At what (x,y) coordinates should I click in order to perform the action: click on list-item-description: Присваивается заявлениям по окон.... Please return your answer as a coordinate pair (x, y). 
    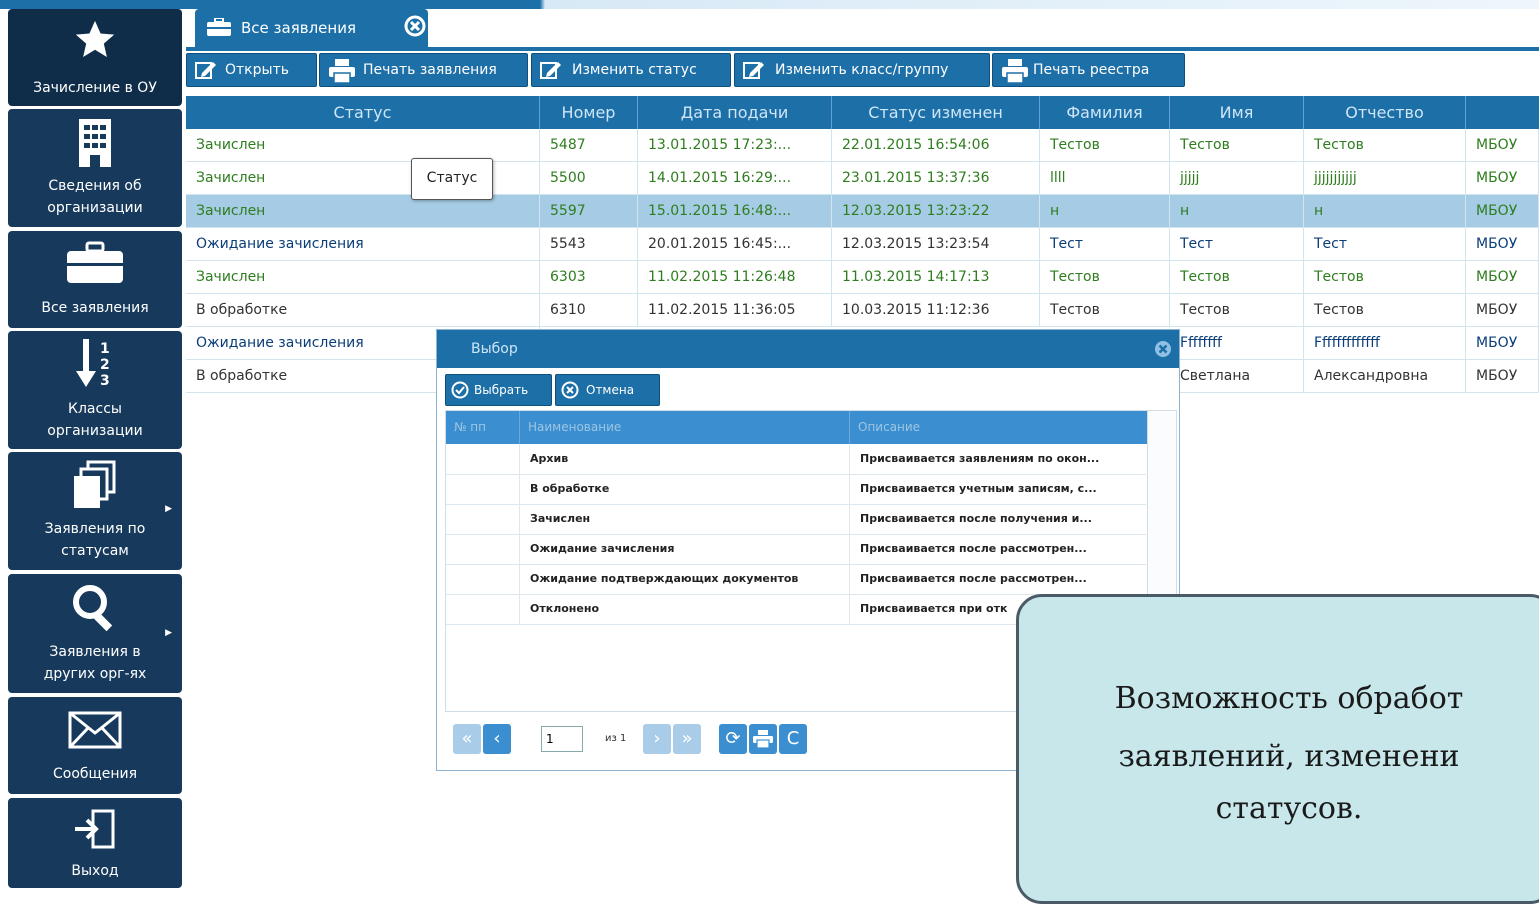
    Looking at the image, I should click on (980, 458).